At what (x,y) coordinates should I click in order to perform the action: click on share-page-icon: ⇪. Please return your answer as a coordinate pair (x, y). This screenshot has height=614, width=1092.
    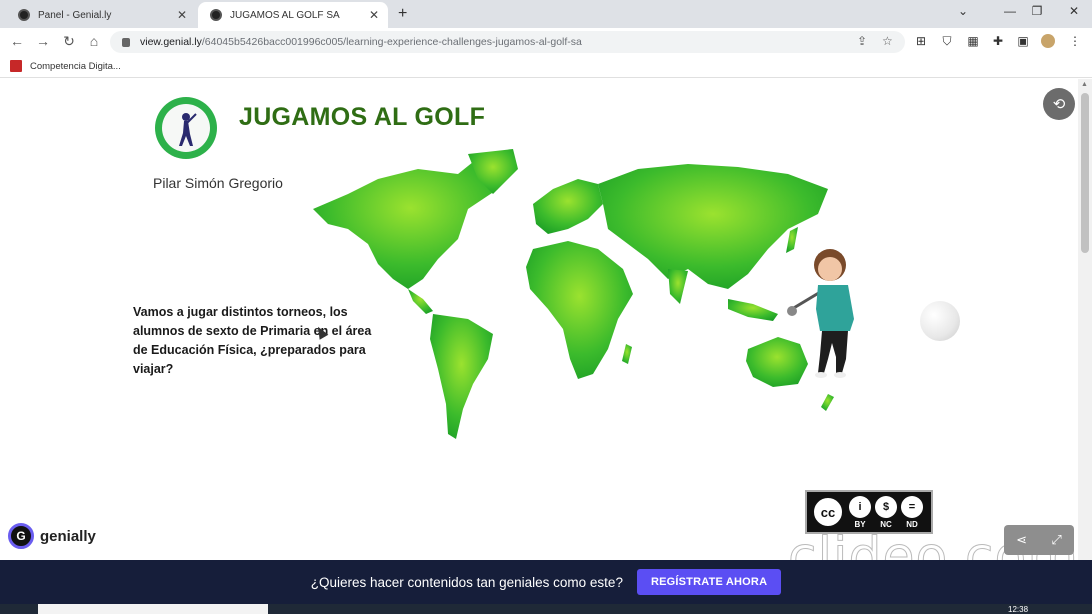
    Looking at the image, I should click on (862, 41).